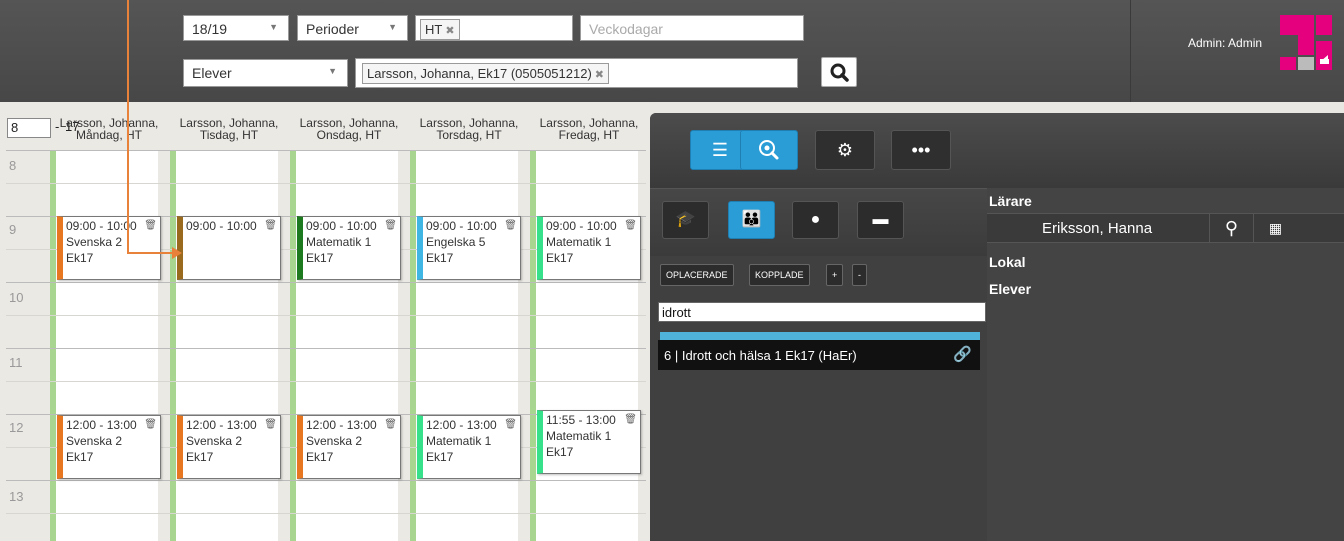 The width and height of the screenshot is (1344, 541). What do you see at coordinates (845, 150) in the screenshot?
I see `settings-button: ⚙` at bounding box center [845, 150].